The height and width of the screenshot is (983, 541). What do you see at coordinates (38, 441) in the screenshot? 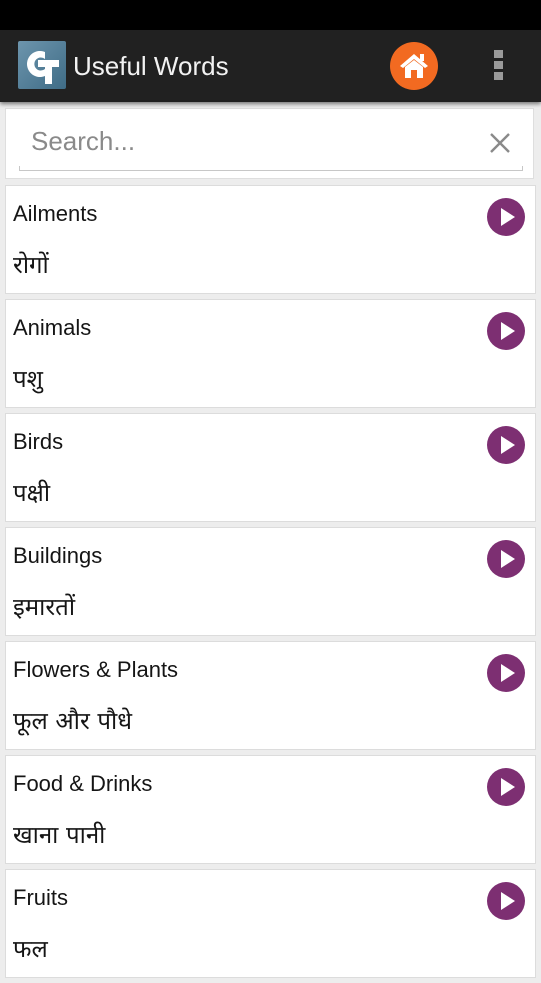
I see `category-title: Birds` at bounding box center [38, 441].